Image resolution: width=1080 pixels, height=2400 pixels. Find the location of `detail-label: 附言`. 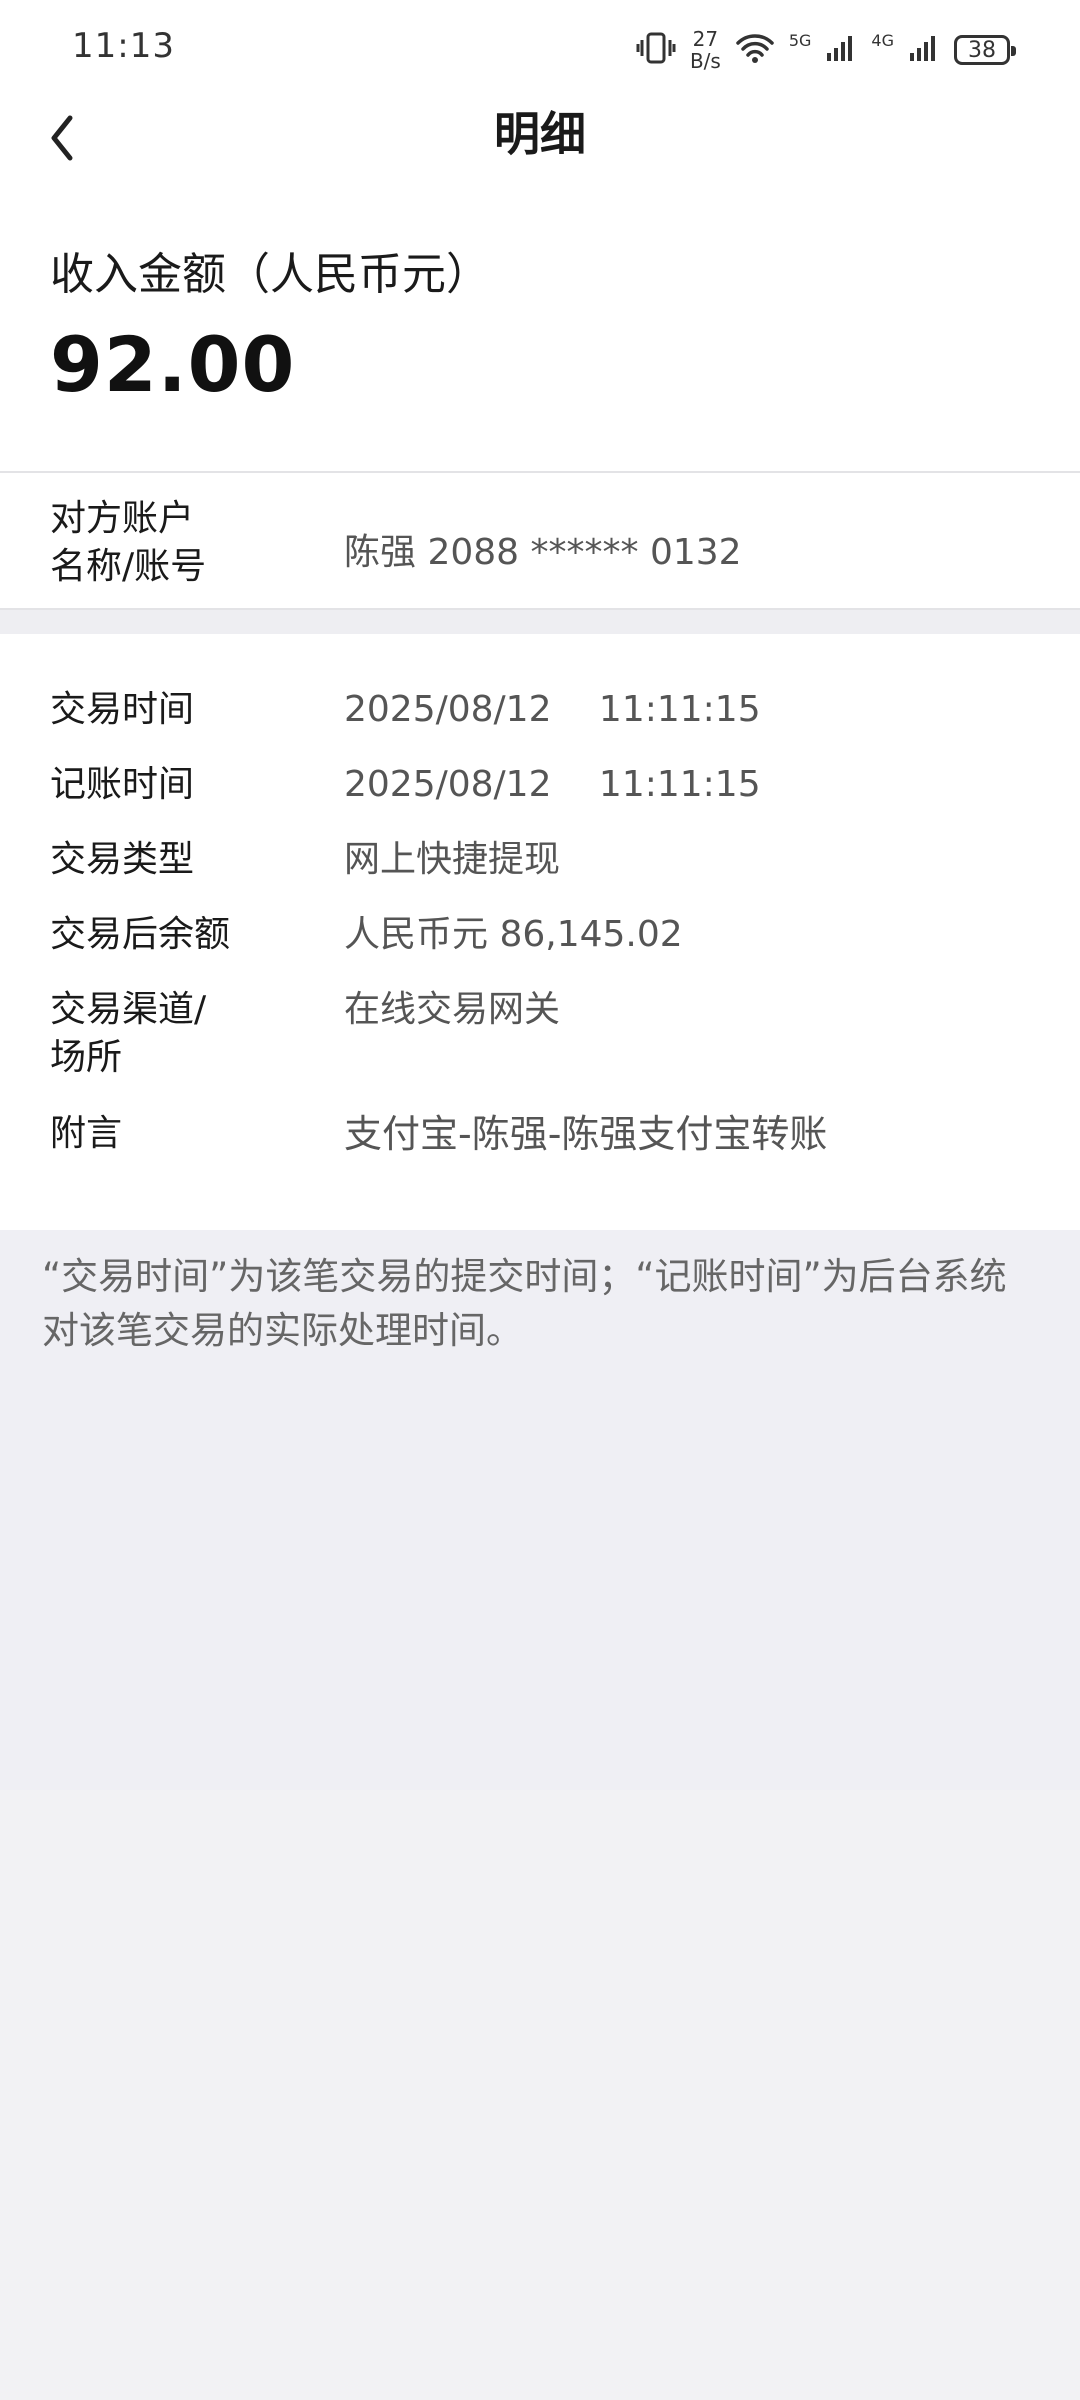

detail-label: 附言 is located at coordinates (86, 1133).